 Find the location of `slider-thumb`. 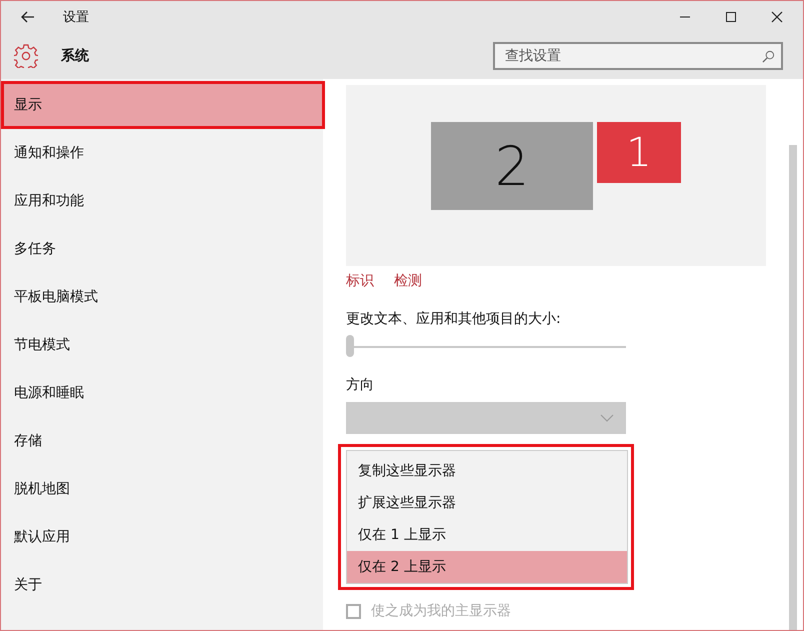

slider-thumb is located at coordinates (350, 346).